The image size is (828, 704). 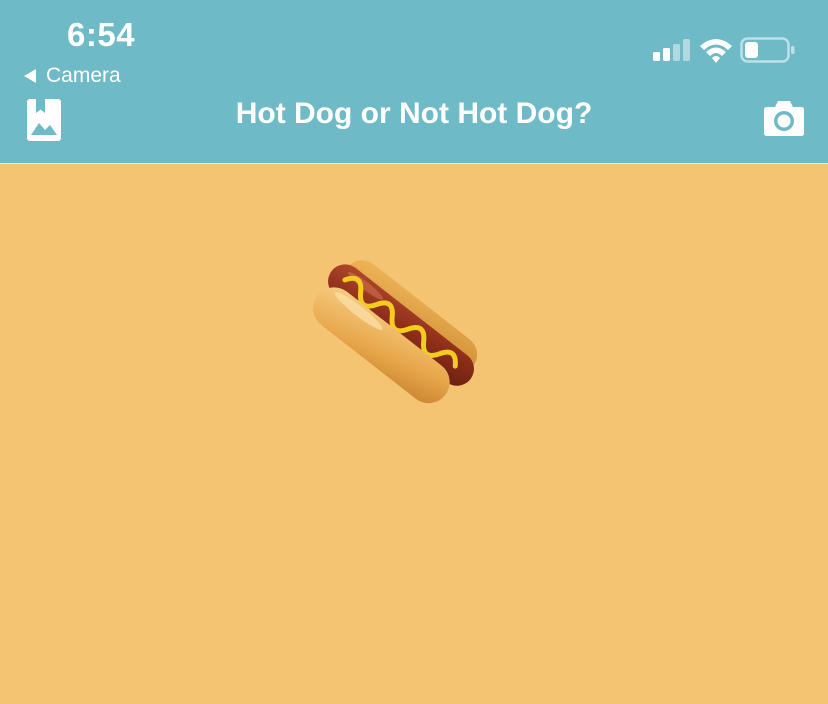 I want to click on status-time: 6:54, so click(x=101, y=34).